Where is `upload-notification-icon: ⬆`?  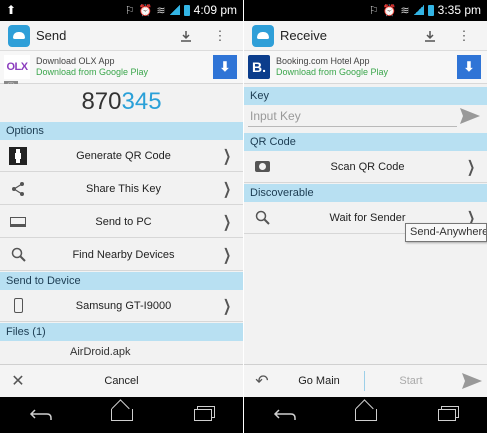
upload-notification-icon: ⬆ is located at coordinates (11, 10).